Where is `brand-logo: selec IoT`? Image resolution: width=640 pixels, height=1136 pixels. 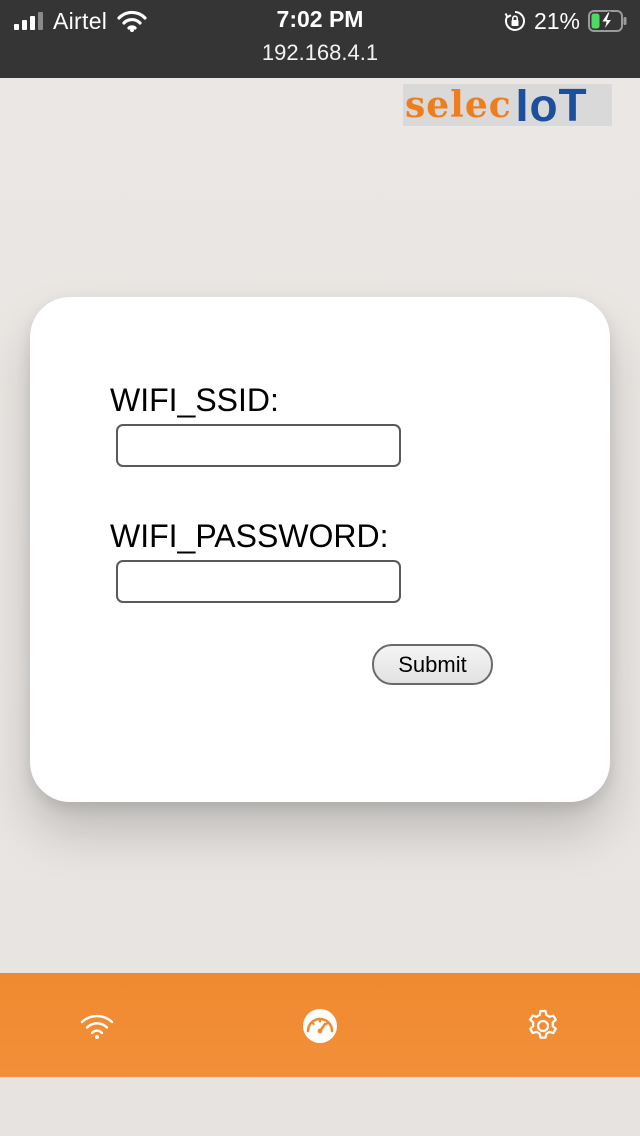 brand-logo: selec IoT is located at coordinates (507, 105).